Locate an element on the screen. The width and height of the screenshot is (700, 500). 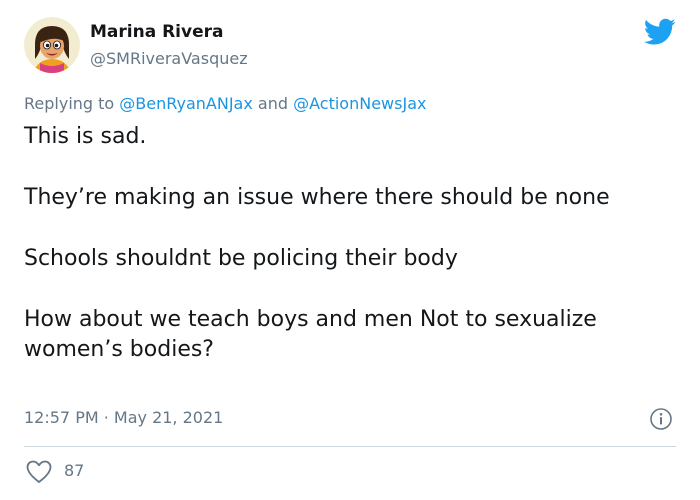
mention-link-actionnewsjax: @ActionNewsJax is located at coordinates (359, 103).